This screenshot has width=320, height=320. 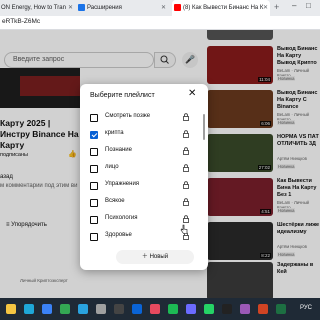 What do you see at coordinates (204, 127) in the screenshot?
I see `dialog-scrollbar` at bounding box center [204, 127].